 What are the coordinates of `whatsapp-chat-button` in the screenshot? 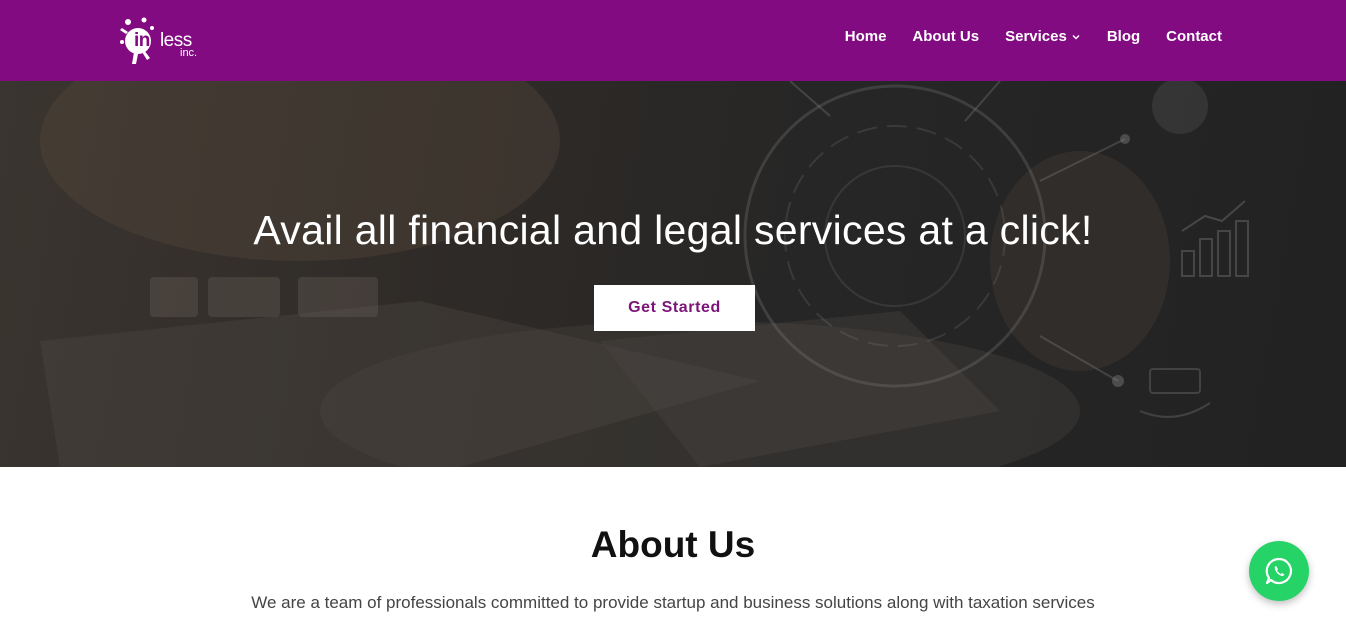 It's located at (1279, 571).